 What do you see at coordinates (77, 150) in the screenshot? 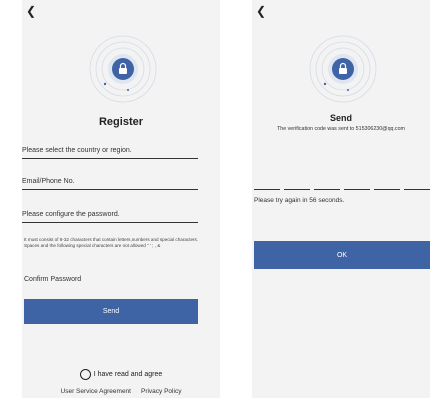
I see `country-placeholder: Please select the country or region.` at bounding box center [77, 150].